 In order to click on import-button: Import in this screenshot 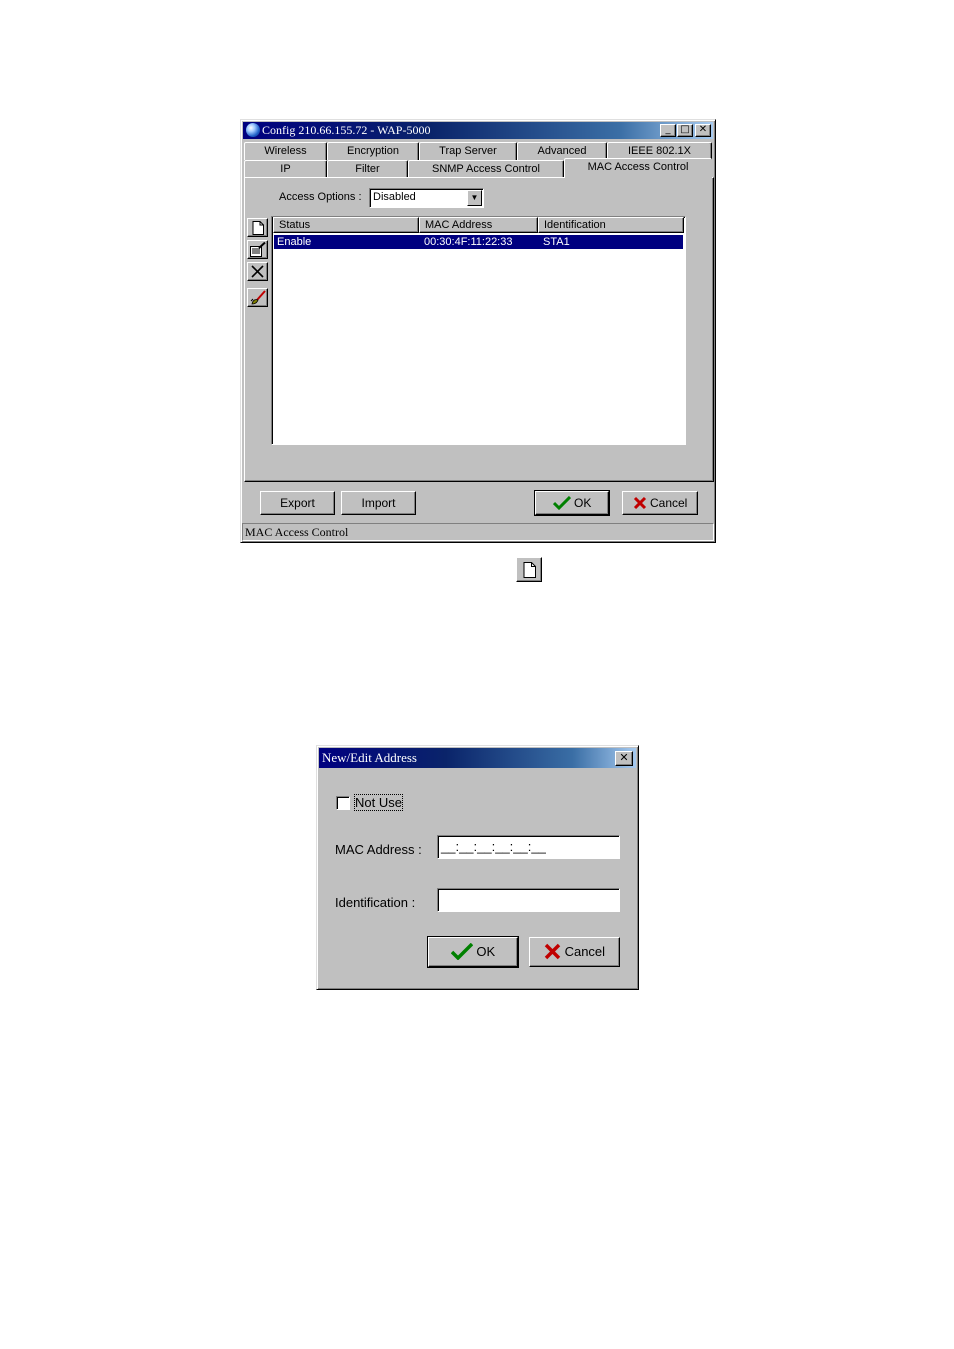, I will do `click(378, 503)`.